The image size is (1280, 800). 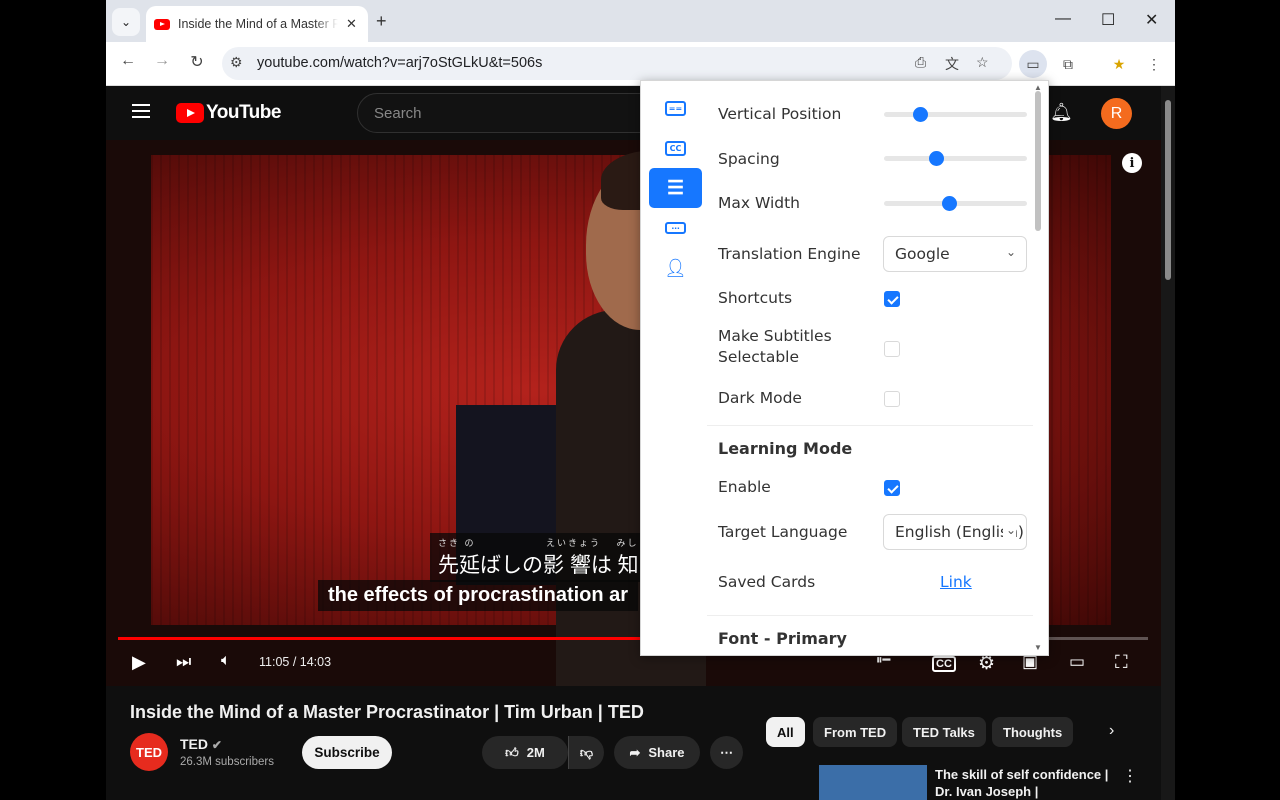 What do you see at coordinates (982, 62) in the screenshot?
I see `bookmark-star-icon: ☆` at bounding box center [982, 62].